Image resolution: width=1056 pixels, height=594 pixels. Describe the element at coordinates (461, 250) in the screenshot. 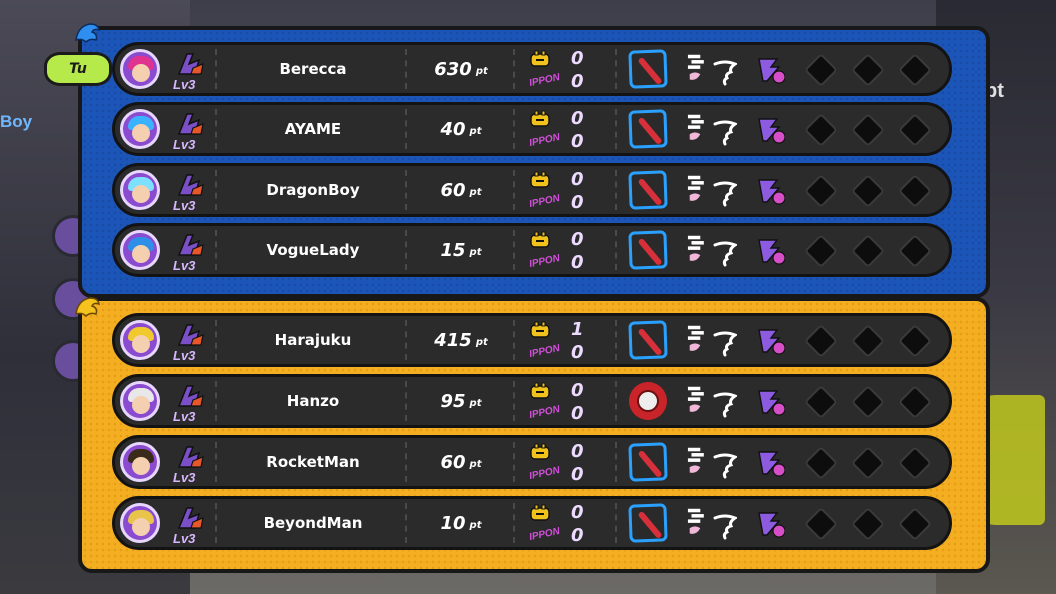

I see `player-points: 15 pt` at that location.